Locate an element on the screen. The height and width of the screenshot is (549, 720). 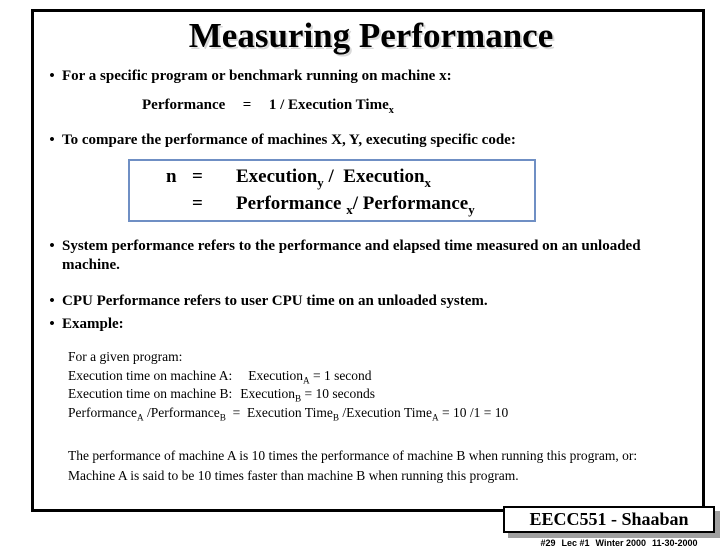
bullet-item-5: • Example: is located at coordinates (362, 324).